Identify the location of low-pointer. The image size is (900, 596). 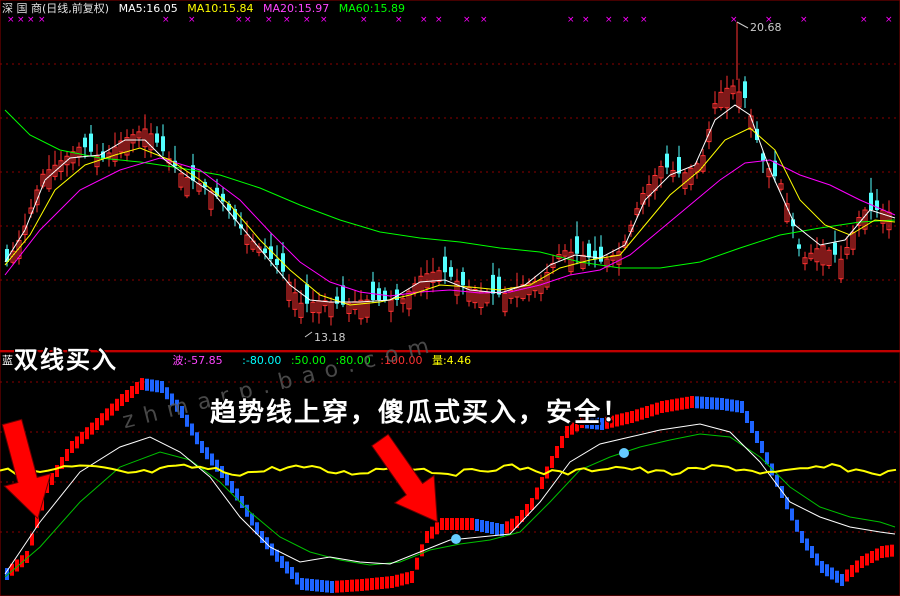
(308, 334).